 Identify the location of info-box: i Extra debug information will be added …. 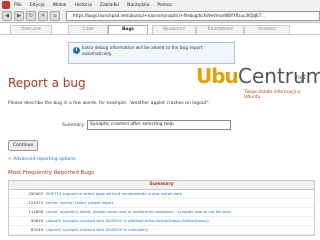
(151, 53).